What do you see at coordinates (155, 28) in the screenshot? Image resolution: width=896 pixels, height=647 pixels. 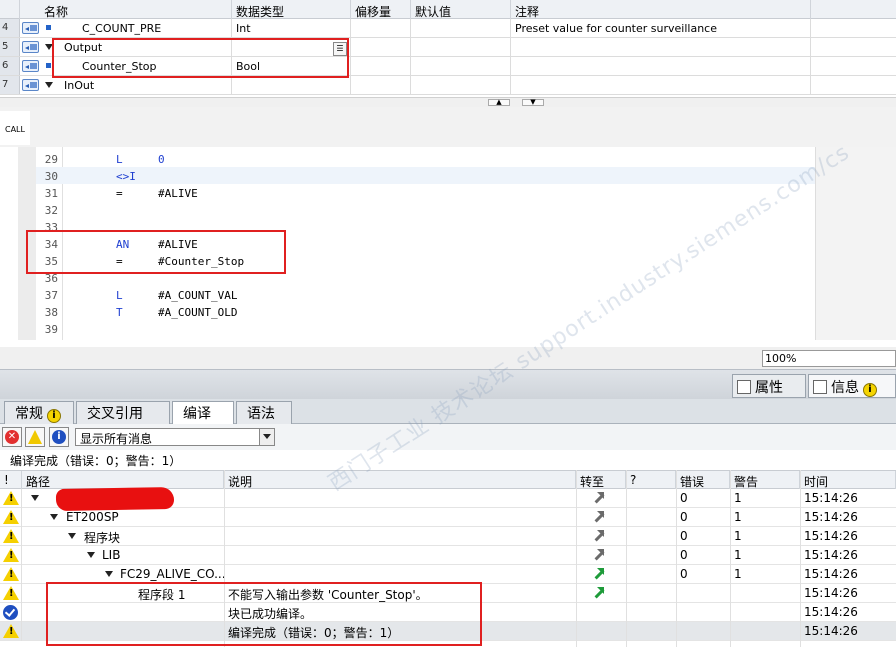 I see `param-name: C_COUNT_PRE` at bounding box center [155, 28].